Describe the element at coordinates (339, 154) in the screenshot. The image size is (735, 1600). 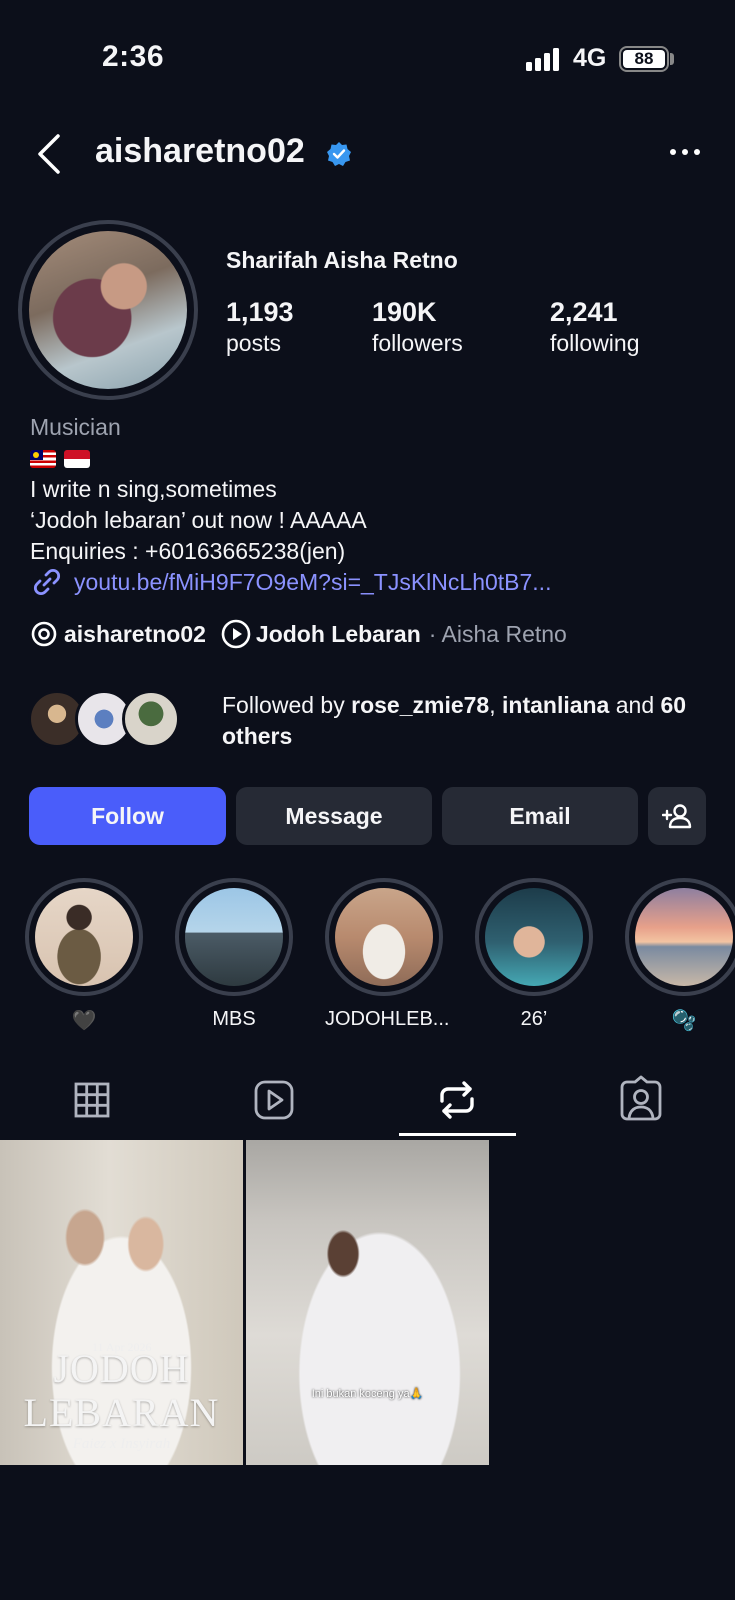
I see `verified-badge-icon` at that location.